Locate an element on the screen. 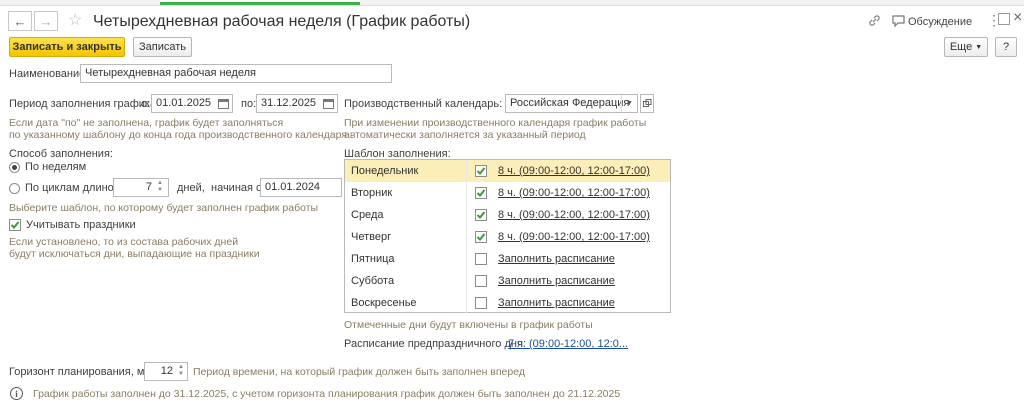 This screenshot has height=410, width=1024. star-icon: ☆ is located at coordinates (75, 20).